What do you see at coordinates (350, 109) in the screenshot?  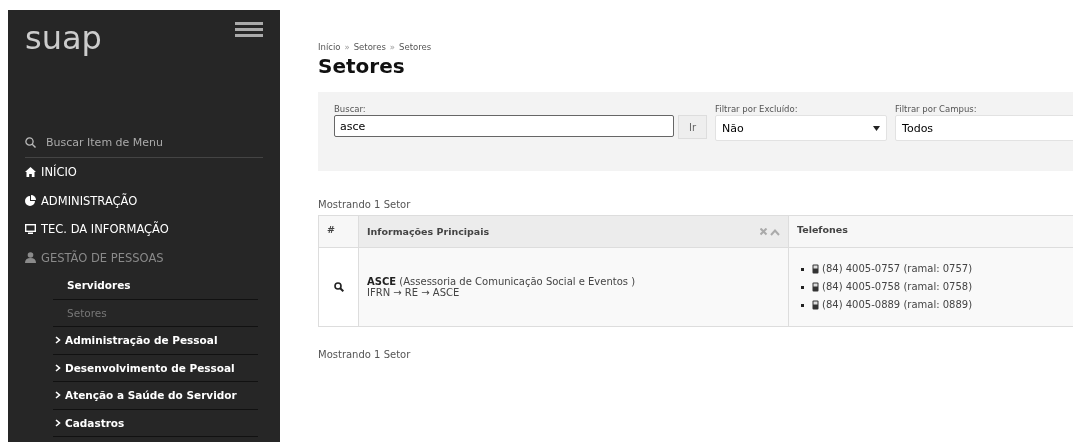 I see `filter-label: Buscar:` at bounding box center [350, 109].